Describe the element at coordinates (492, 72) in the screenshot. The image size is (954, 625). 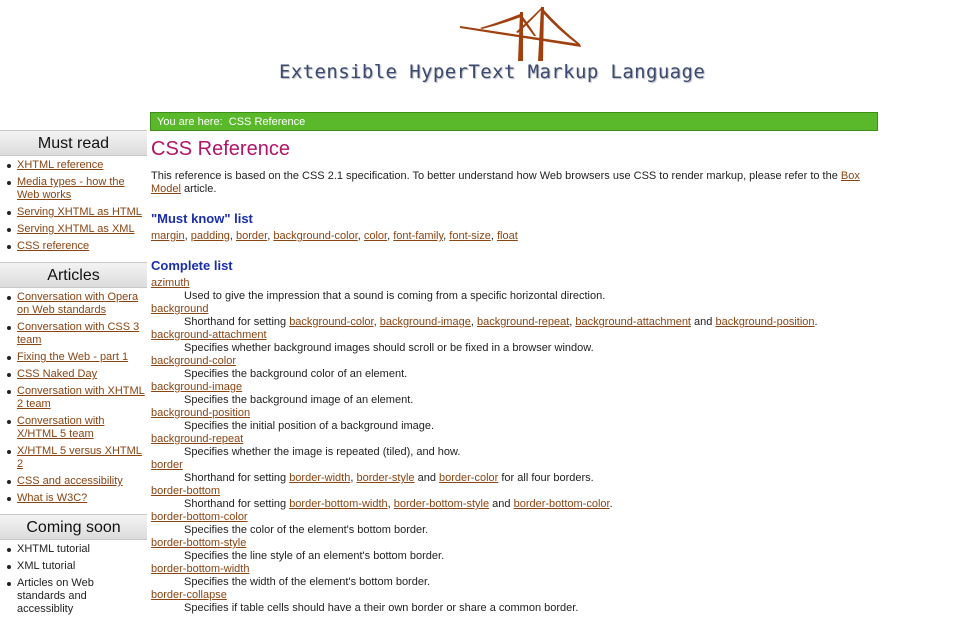
I see `site-title: Extensible HyperText Markup Language` at that location.